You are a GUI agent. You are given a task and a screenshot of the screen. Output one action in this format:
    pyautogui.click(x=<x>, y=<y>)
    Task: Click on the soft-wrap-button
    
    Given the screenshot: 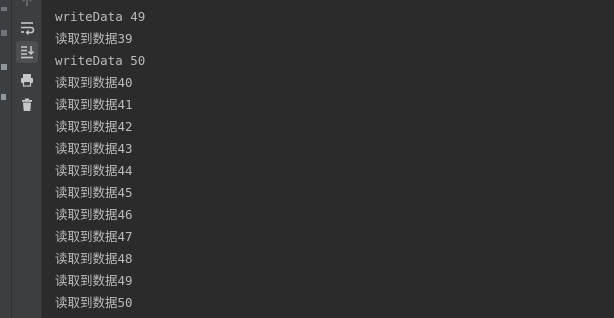 What is the action you would take?
    pyautogui.click(x=27, y=28)
    